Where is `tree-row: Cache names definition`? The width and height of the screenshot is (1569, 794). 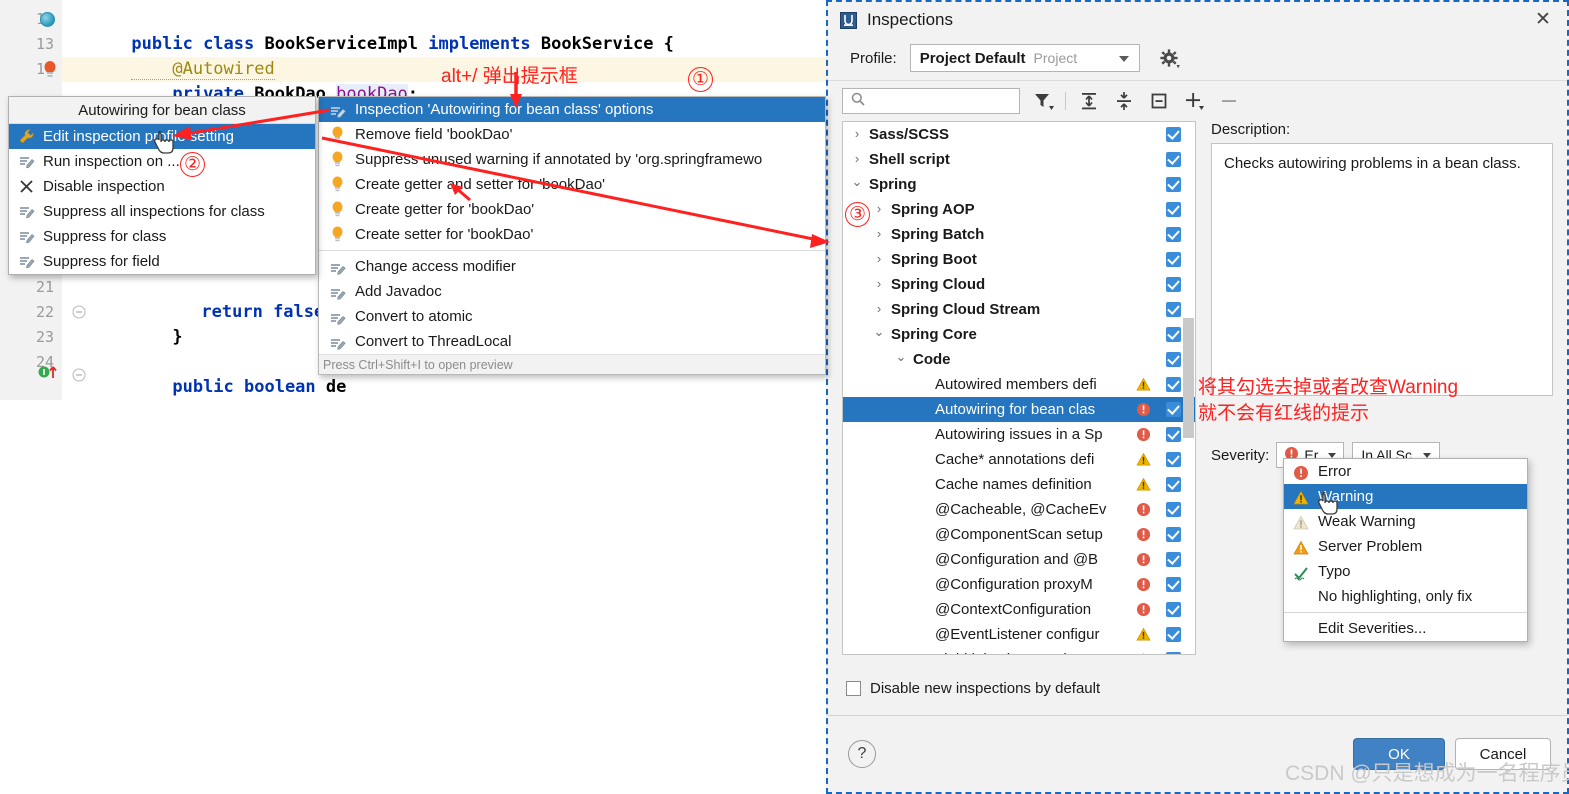 tree-row: Cache names definition is located at coordinates (1019, 484).